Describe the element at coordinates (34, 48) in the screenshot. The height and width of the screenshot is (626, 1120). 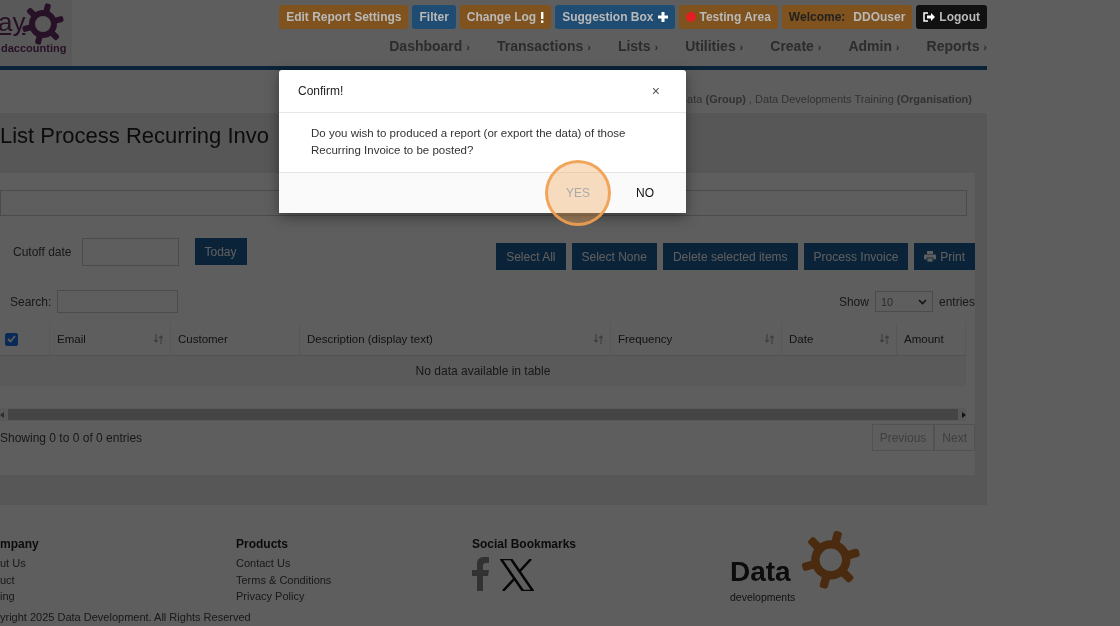
I see `logo-subtext: daccounting` at that location.